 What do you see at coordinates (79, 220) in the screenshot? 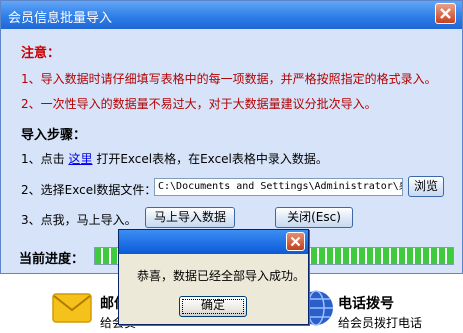
I see `step-3-label: 3、点我，马上导入。` at bounding box center [79, 220].